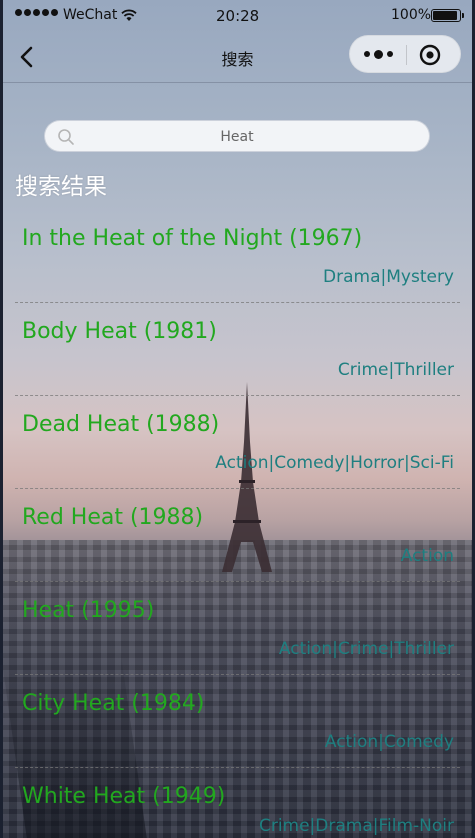 This screenshot has width=475, height=838. Describe the element at coordinates (88, 610) in the screenshot. I see `movie-title: Heat (1995)` at that location.